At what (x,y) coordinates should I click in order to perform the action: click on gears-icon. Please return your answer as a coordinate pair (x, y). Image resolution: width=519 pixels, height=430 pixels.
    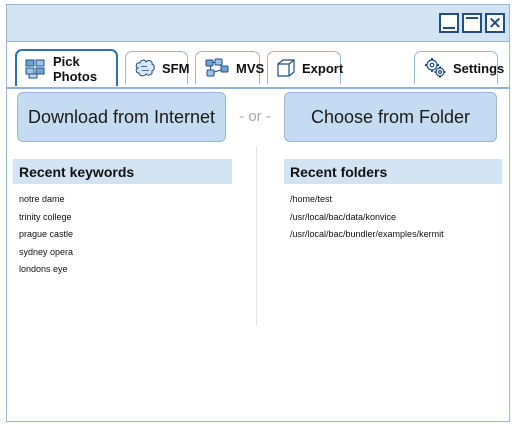
    Looking at the image, I should click on (435, 68).